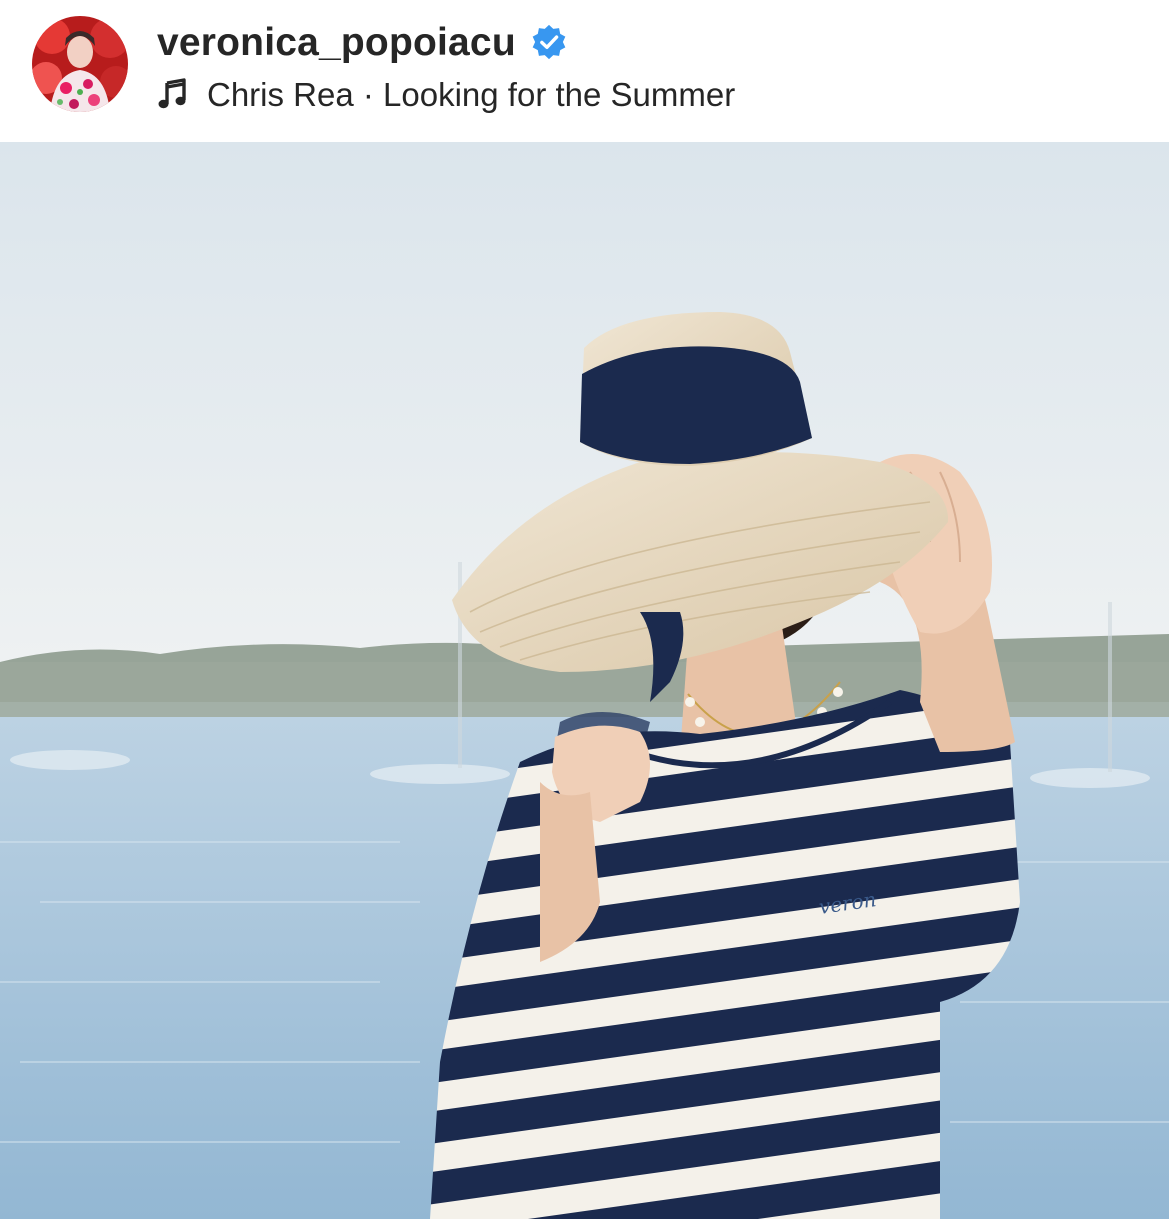  Describe the element at coordinates (471, 94) in the screenshot. I see `audio-track-label: Chris Rea · Looking for the Summer` at that location.